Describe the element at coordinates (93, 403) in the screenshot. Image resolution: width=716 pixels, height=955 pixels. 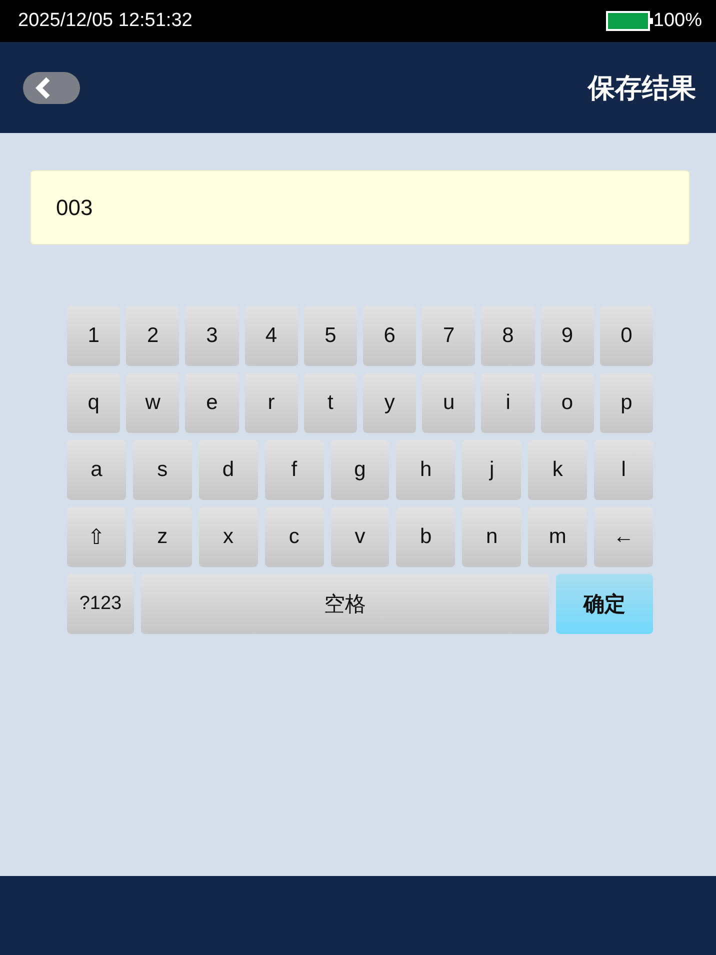
I see `key: q` at that location.